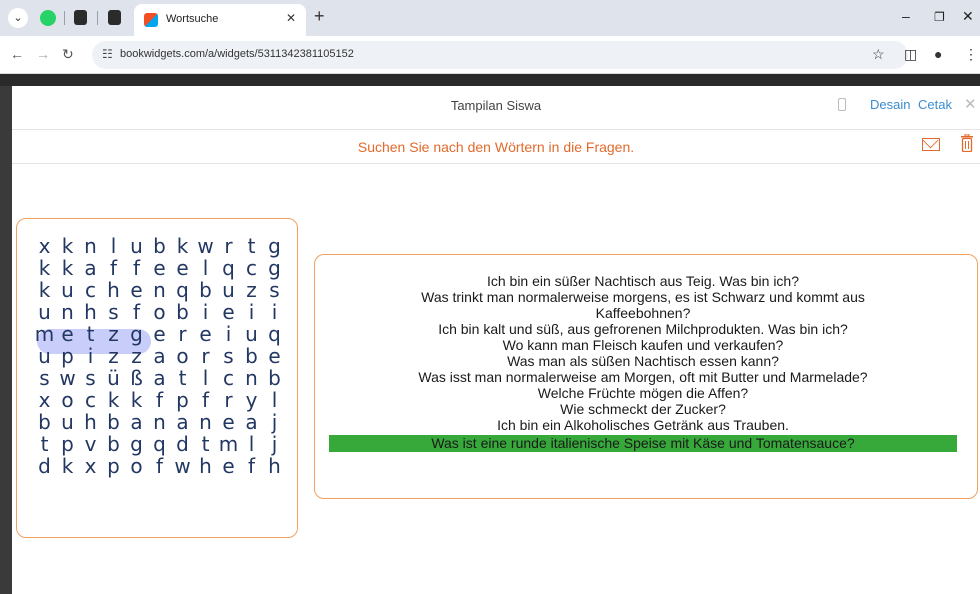  Describe the element at coordinates (68, 54) in the screenshot. I see `reload-icon: ↻` at that location.